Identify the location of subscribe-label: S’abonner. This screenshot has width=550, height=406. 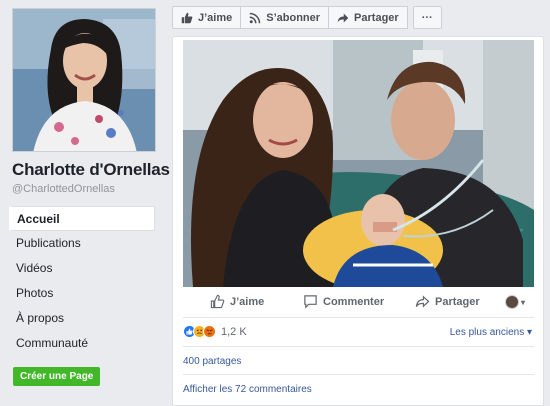
(293, 17).